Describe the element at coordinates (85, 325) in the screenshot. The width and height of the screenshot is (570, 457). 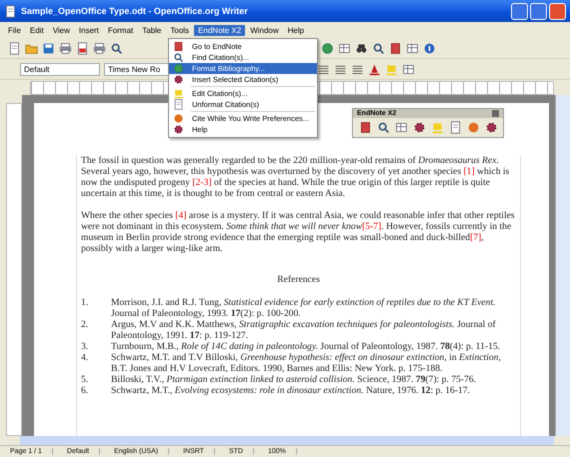
I see `reference-number: 2.` at that location.